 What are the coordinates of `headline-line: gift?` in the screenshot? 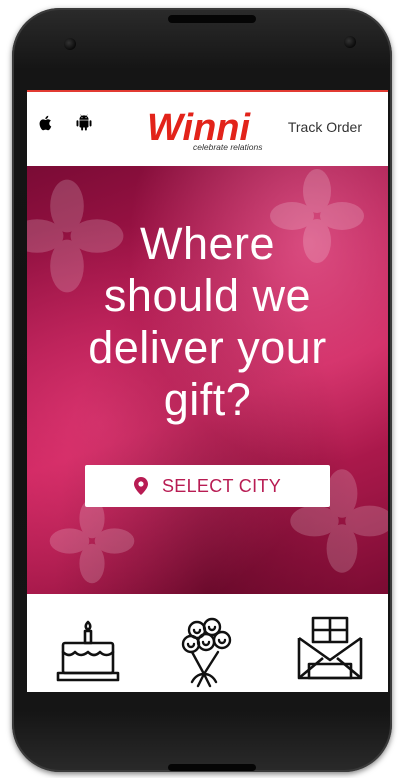 It's located at (207, 399).